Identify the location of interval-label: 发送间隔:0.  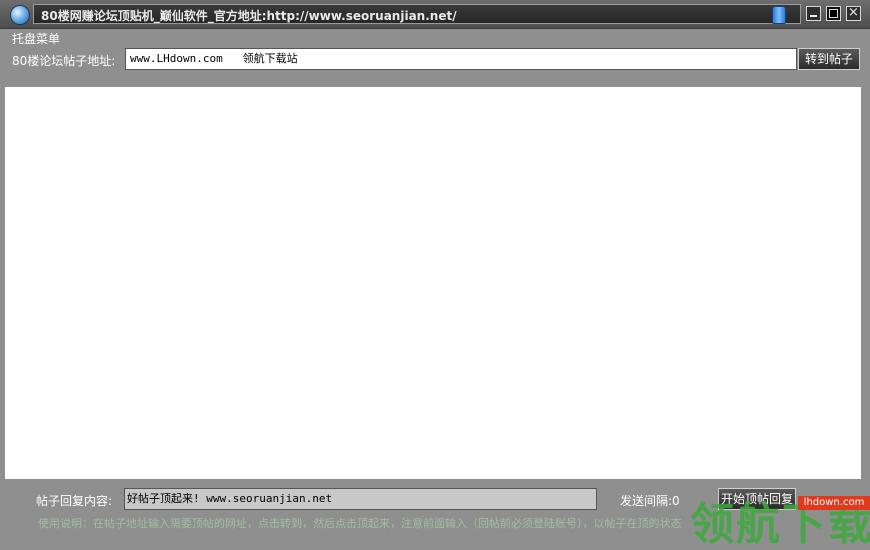
(650, 501).